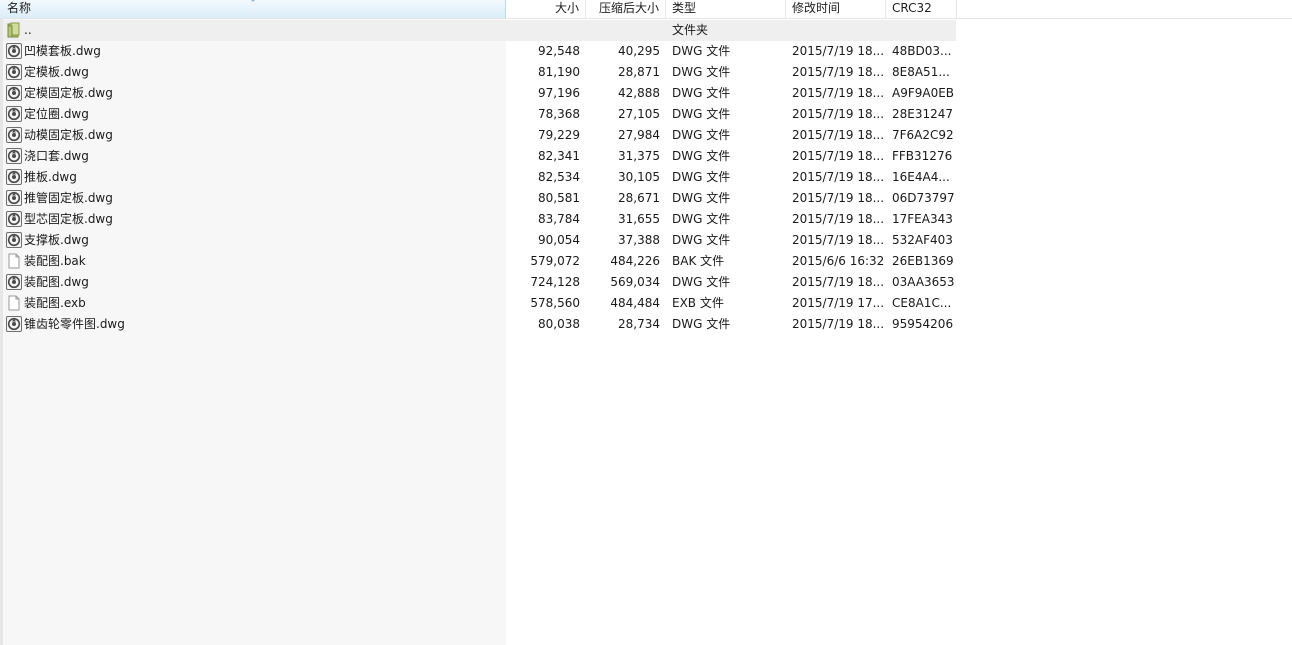 Image resolution: width=1292 pixels, height=645 pixels. What do you see at coordinates (639, 219) in the screenshot?
I see `packed-size: 31,655` at bounding box center [639, 219].